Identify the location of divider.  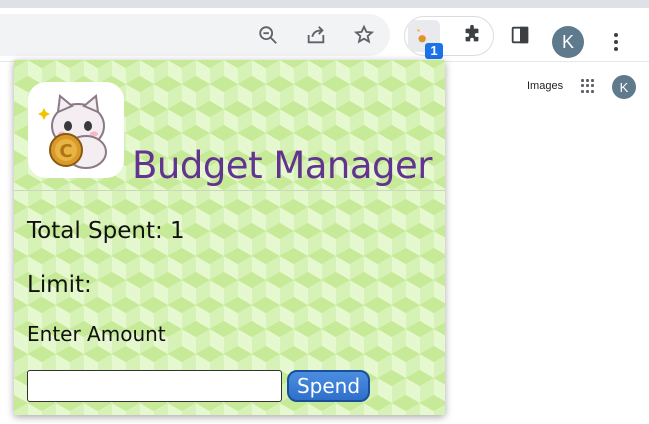
(229, 190).